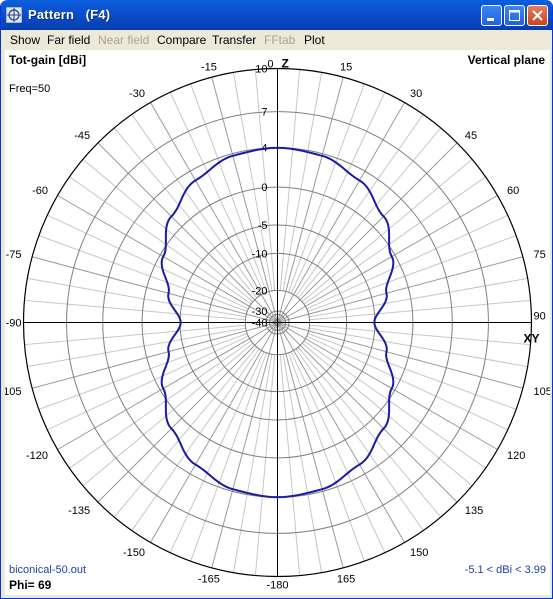 This screenshot has height=599, width=553. I want to click on radial-tick-label: 0, so click(264, 188).